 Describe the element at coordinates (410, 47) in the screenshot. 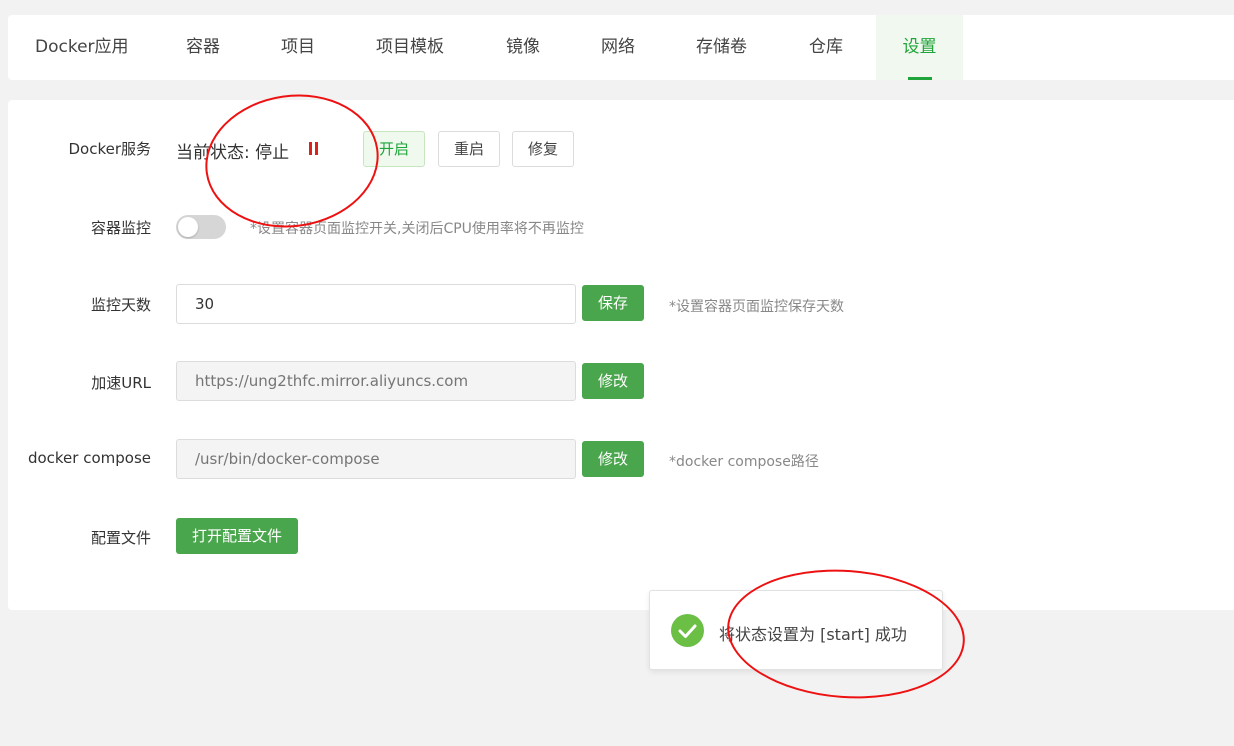

I see `tab-project-templates: 项目模板` at that location.